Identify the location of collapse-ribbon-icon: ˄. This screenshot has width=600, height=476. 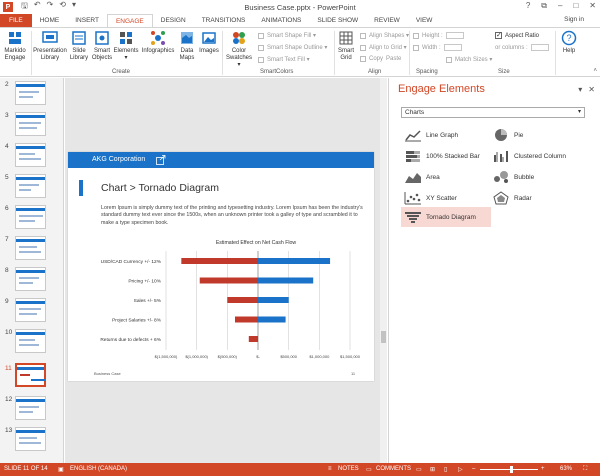
(595, 71).